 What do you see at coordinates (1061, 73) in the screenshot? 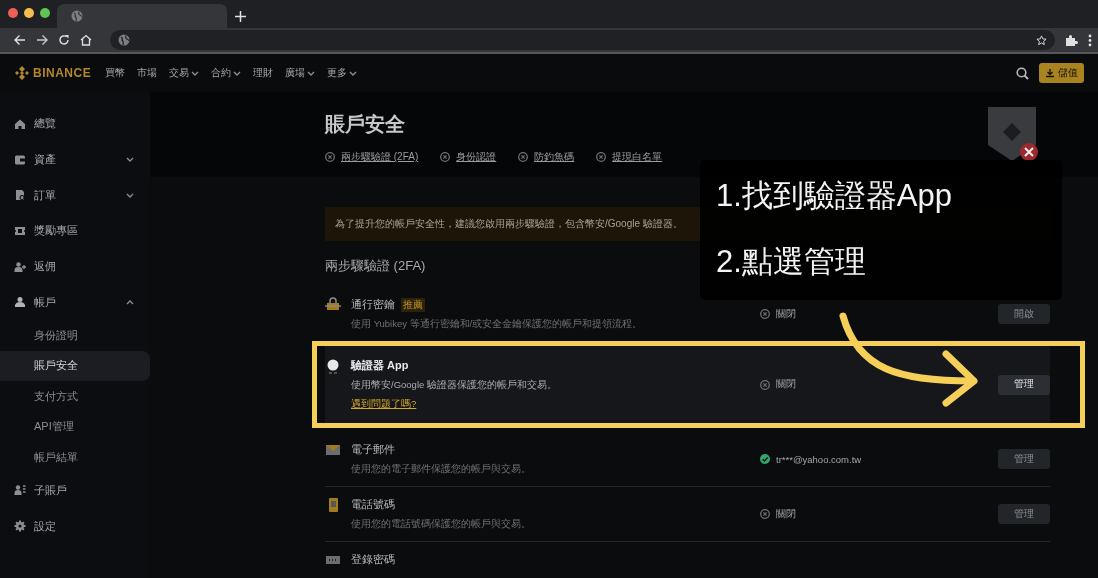
I see `deposit-button: 儲值` at bounding box center [1061, 73].